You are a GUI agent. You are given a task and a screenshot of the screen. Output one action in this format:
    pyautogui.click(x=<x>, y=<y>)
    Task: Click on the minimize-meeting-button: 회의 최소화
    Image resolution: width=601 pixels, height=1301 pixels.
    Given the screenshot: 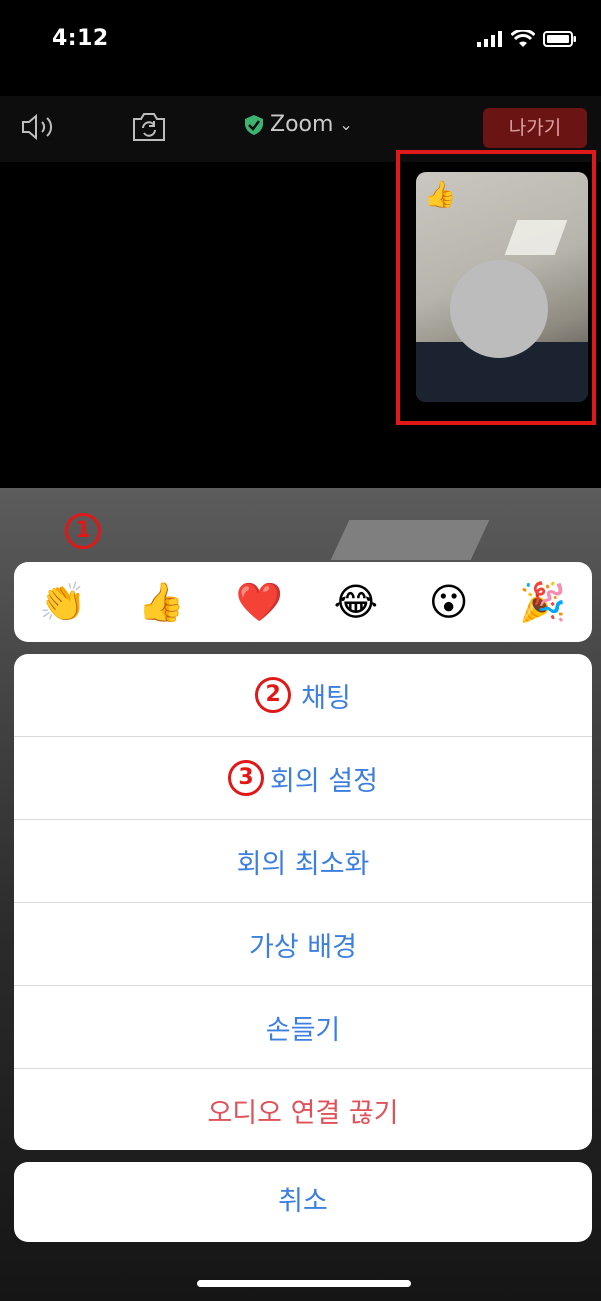 What is the action you would take?
    pyautogui.click(x=303, y=861)
    